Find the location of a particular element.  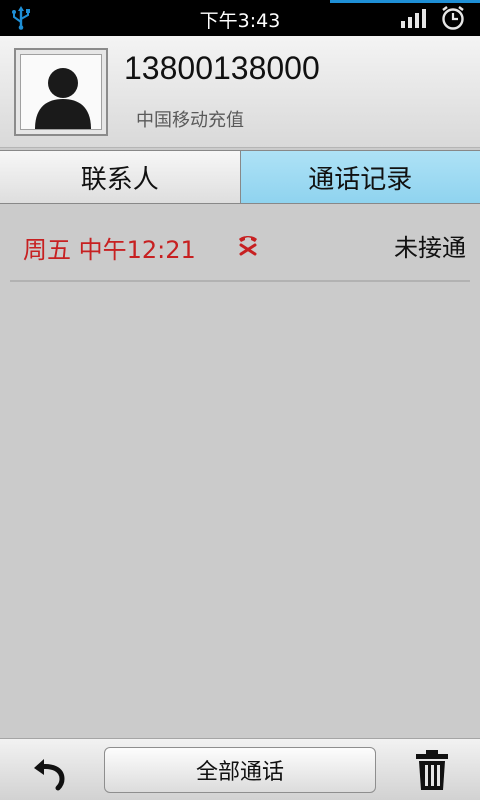

tab-contacts: 联系人 is located at coordinates (120, 177).